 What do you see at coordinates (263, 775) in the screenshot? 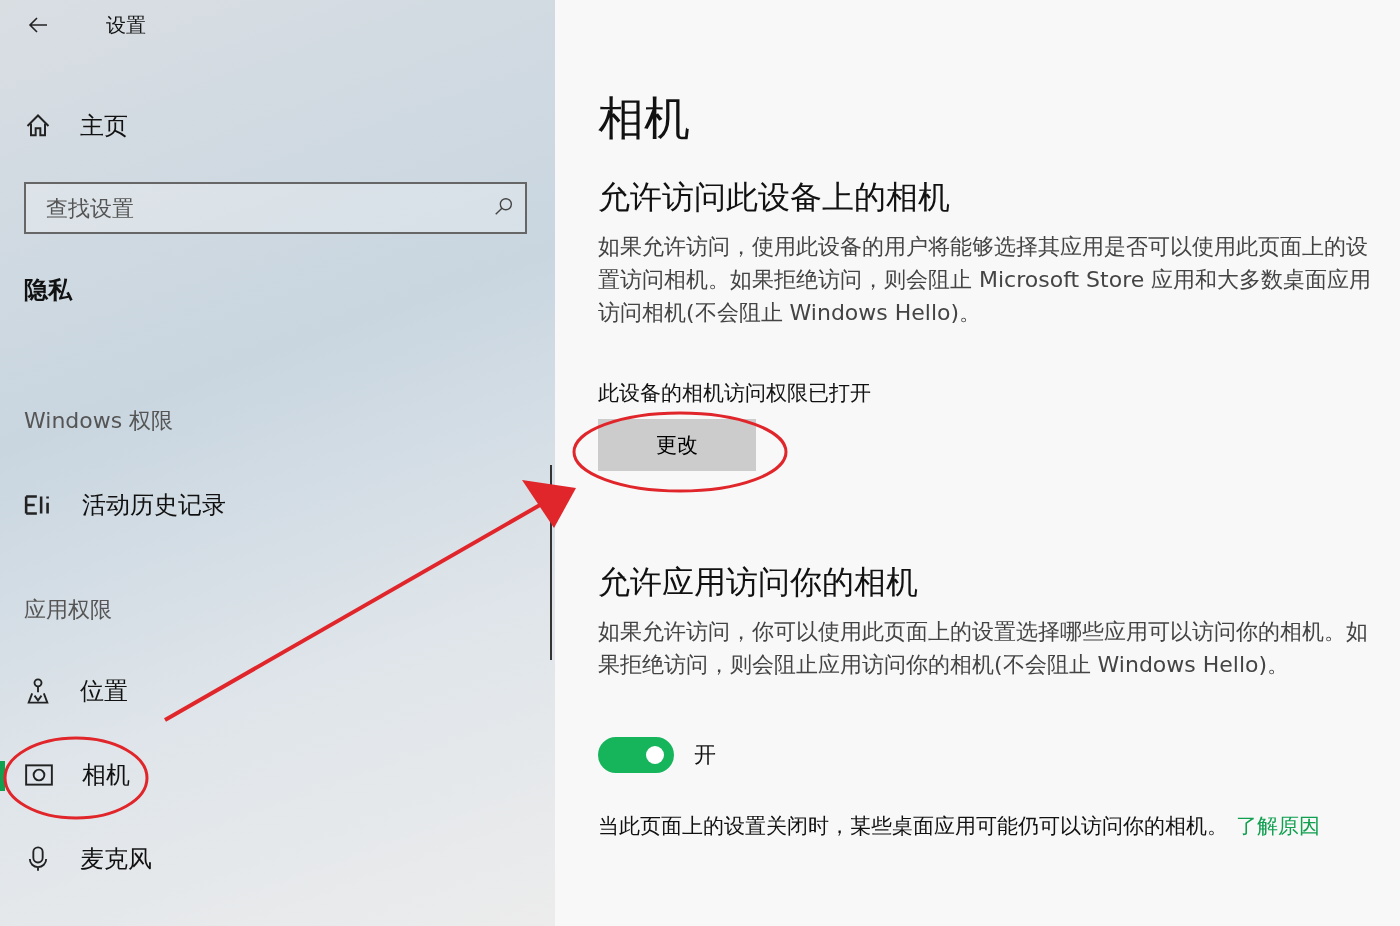
I see `nav-item: 相机` at bounding box center [263, 775].